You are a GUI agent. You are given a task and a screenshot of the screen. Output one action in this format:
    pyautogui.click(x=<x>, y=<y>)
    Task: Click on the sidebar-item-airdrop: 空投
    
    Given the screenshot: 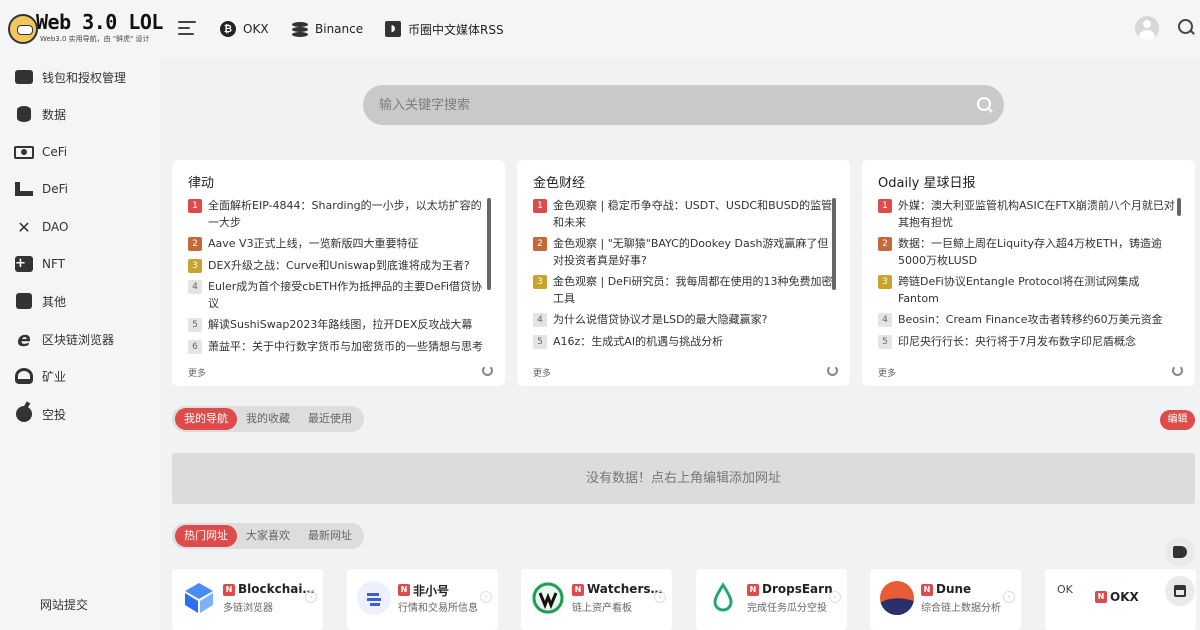 What is the action you would take?
    pyautogui.click(x=40, y=414)
    